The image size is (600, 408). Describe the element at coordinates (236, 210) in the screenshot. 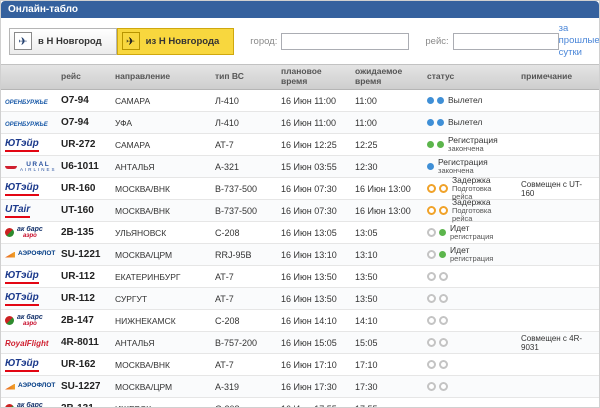

I see `aircraft-type: В-737-500` at that location.